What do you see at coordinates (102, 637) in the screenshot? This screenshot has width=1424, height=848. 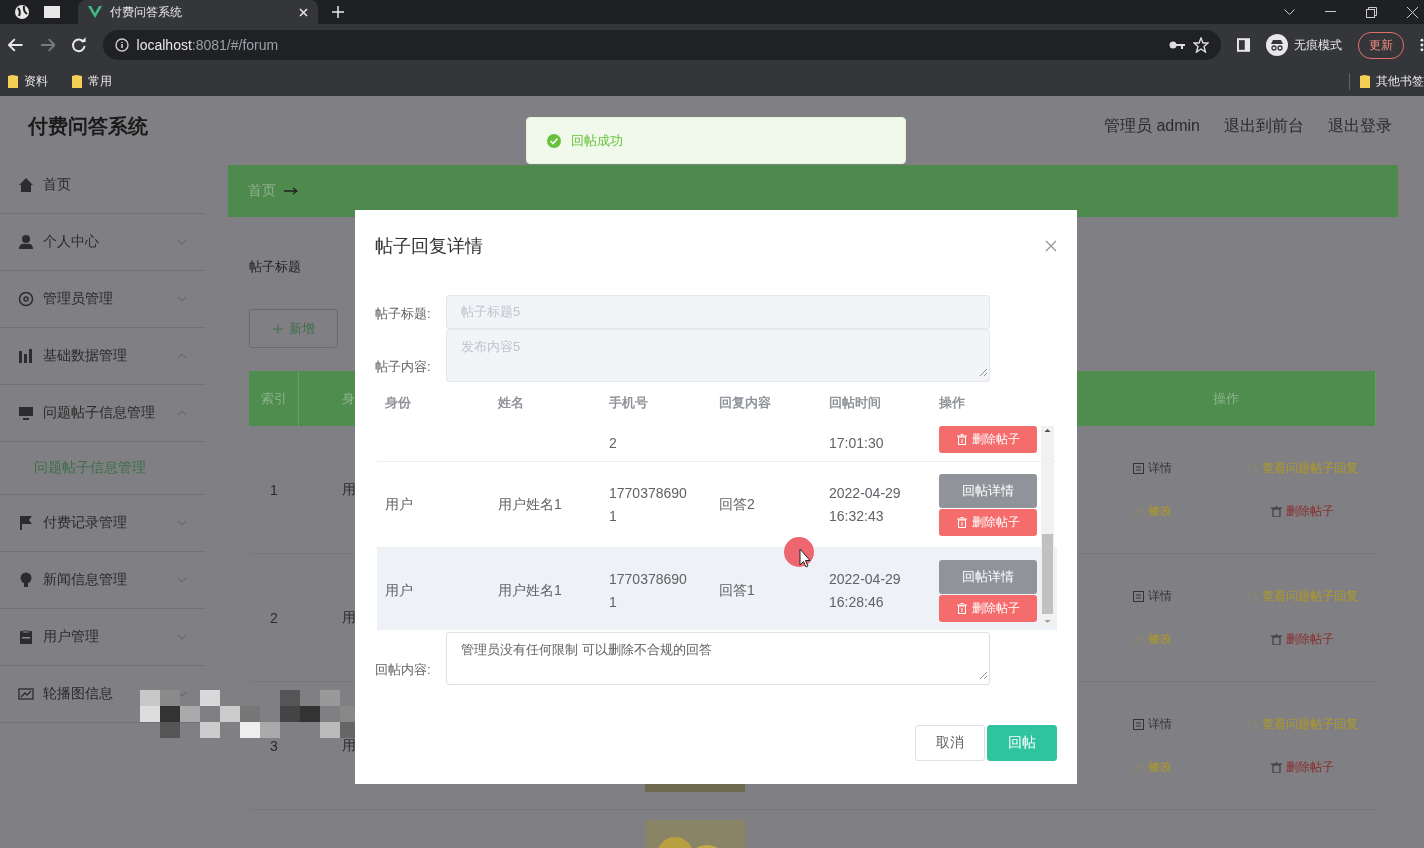 I see `sidebar-item: 用户管理` at bounding box center [102, 637].